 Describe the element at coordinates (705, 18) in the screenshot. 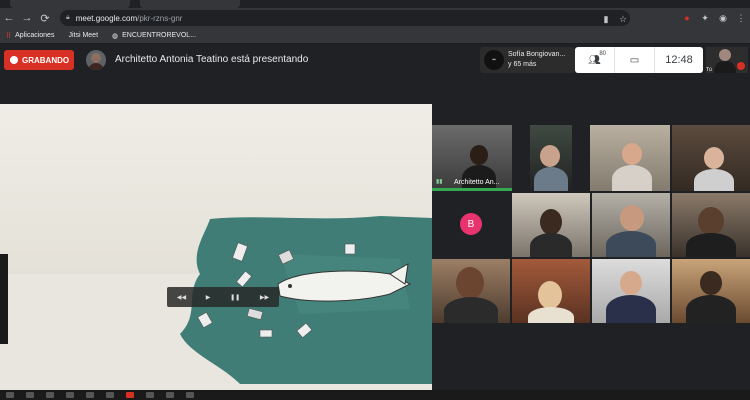

I see `puzzle-icon: ✦` at that location.